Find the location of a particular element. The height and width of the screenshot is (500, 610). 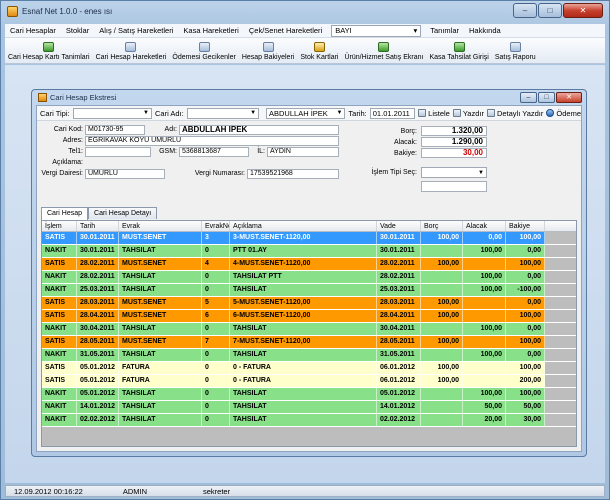

column-header: Vade is located at coordinates (399, 226).